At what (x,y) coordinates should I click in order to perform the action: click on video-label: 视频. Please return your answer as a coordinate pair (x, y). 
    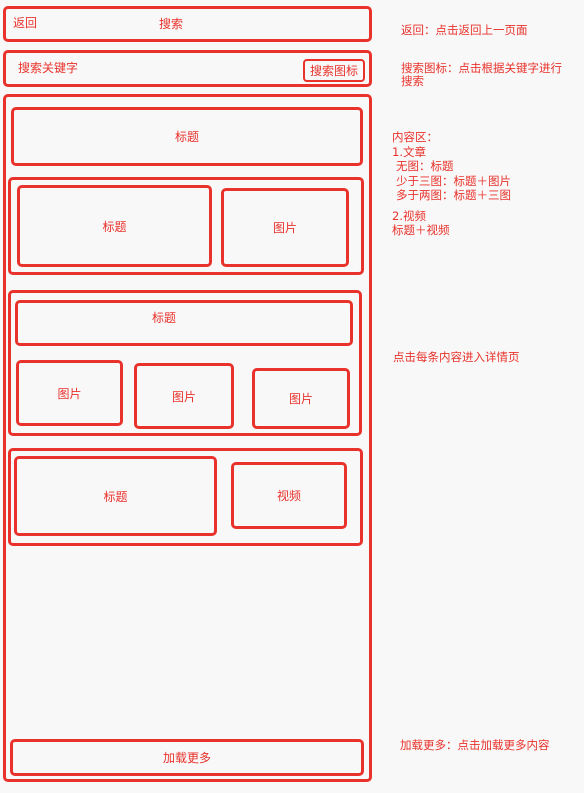
    Looking at the image, I should click on (288, 496).